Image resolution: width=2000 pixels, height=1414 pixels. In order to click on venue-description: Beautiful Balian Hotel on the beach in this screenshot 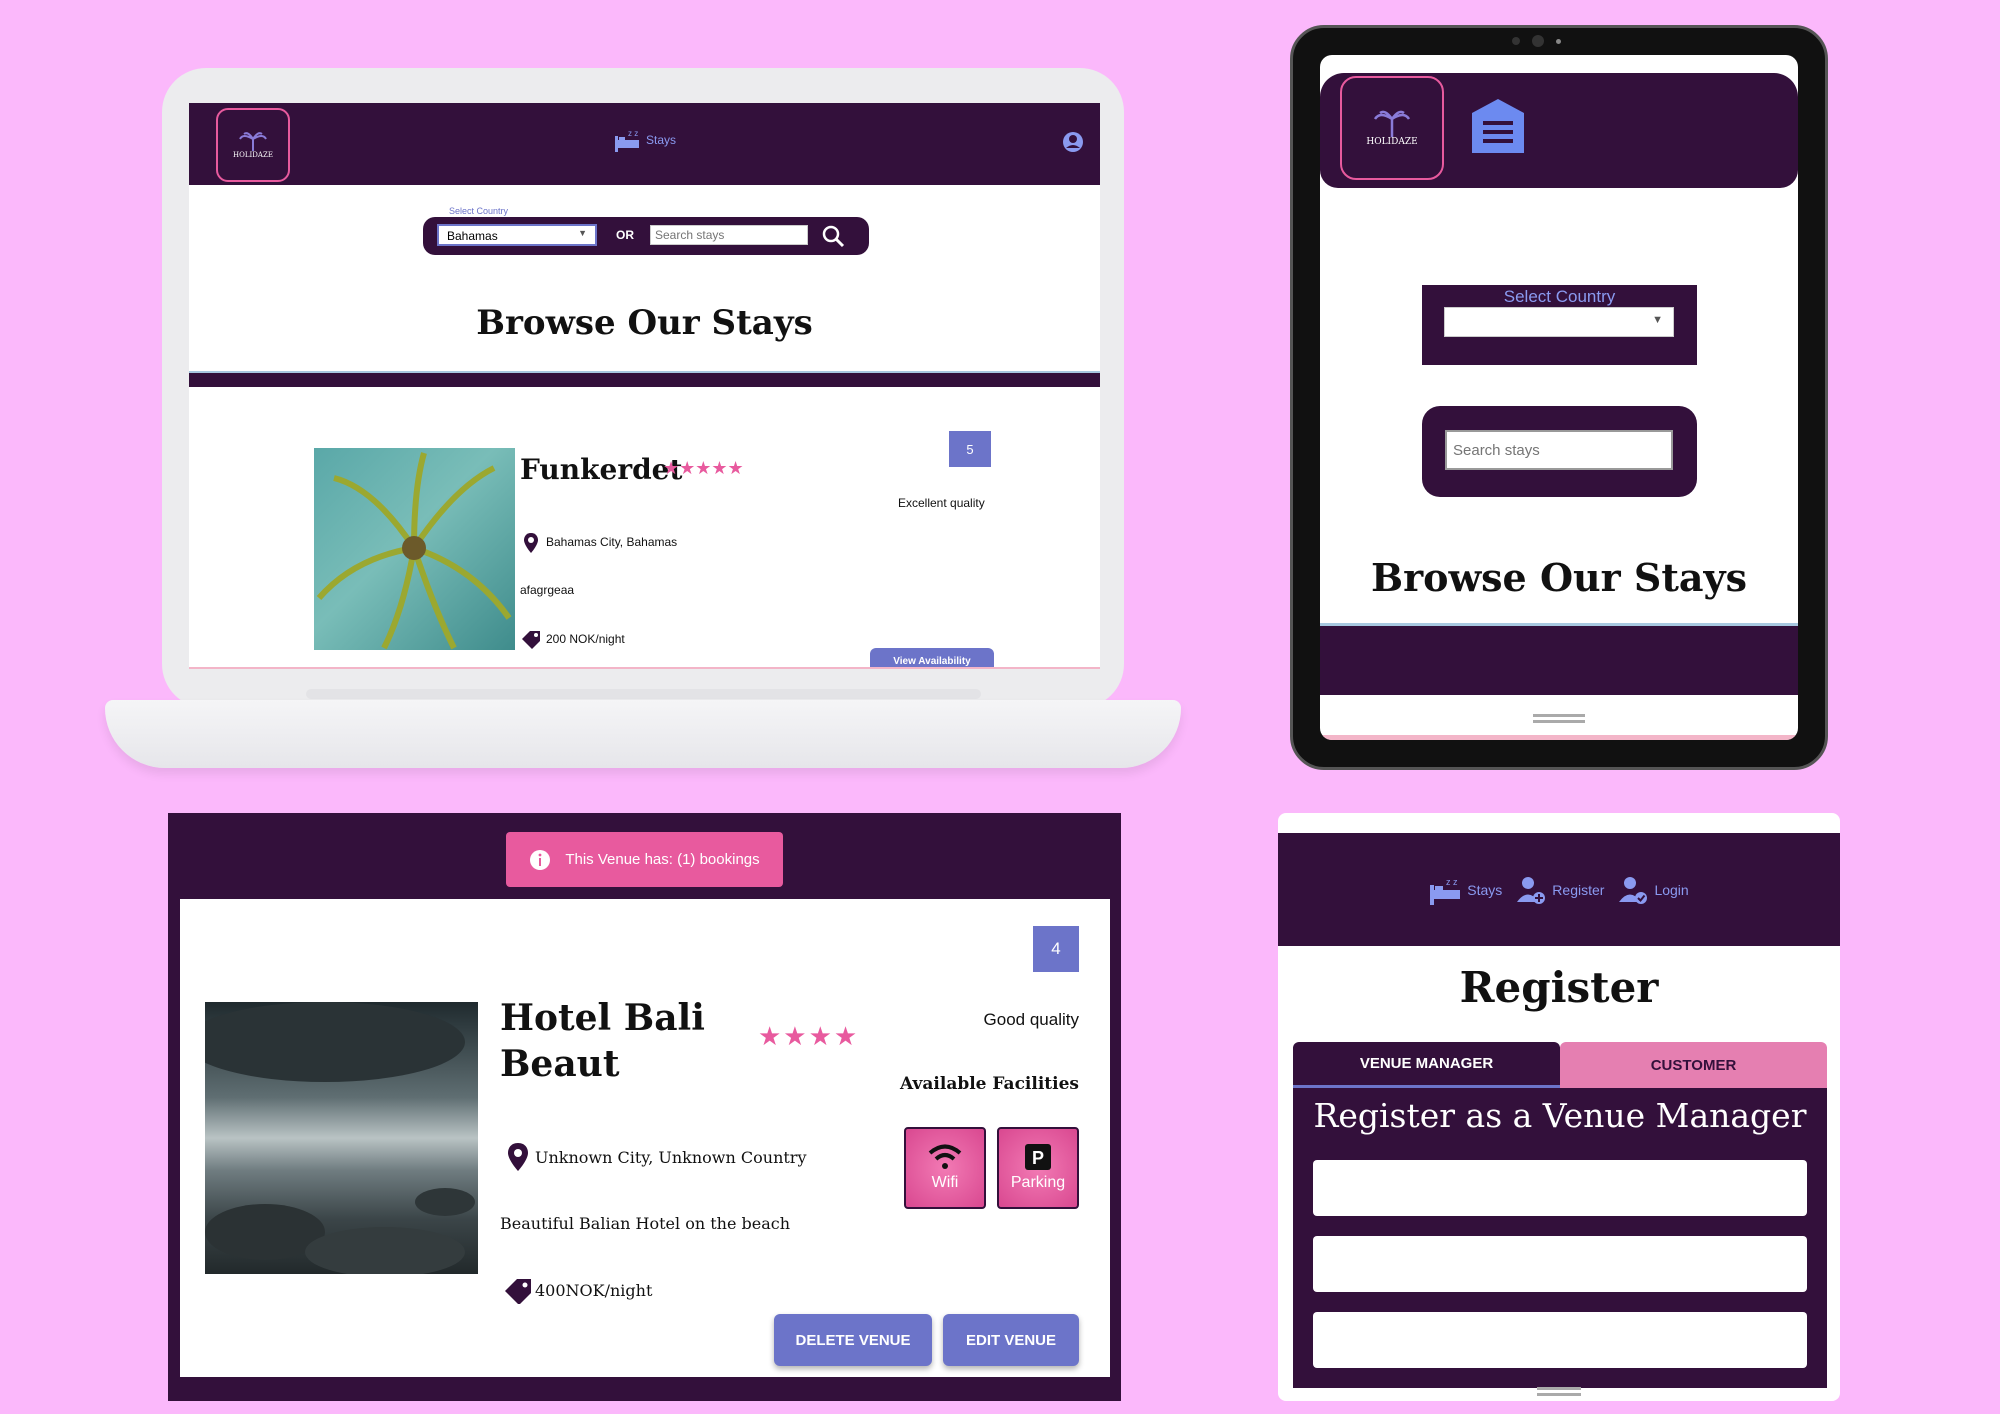, I will do `click(645, 1223)`.